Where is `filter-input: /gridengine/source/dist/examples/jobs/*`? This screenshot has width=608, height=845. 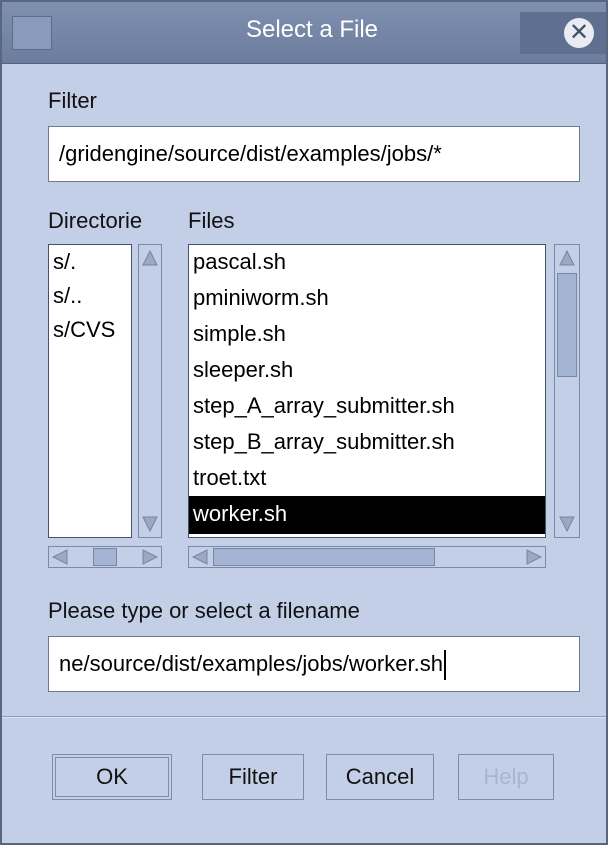 filter-input: /gridengine/source/dist/examples/jobs/* is located at coordinates (314, 154).